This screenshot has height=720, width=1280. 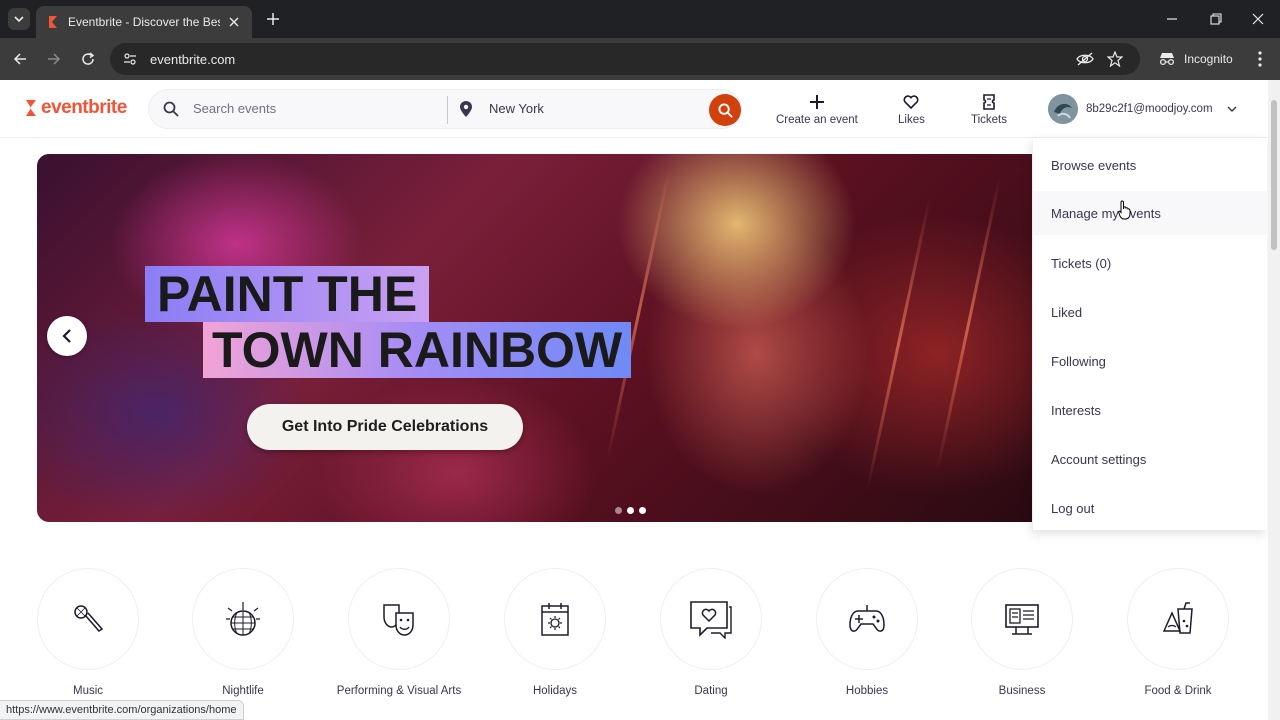 I want to click on location-pin-icon, so click(x=466, y=109).